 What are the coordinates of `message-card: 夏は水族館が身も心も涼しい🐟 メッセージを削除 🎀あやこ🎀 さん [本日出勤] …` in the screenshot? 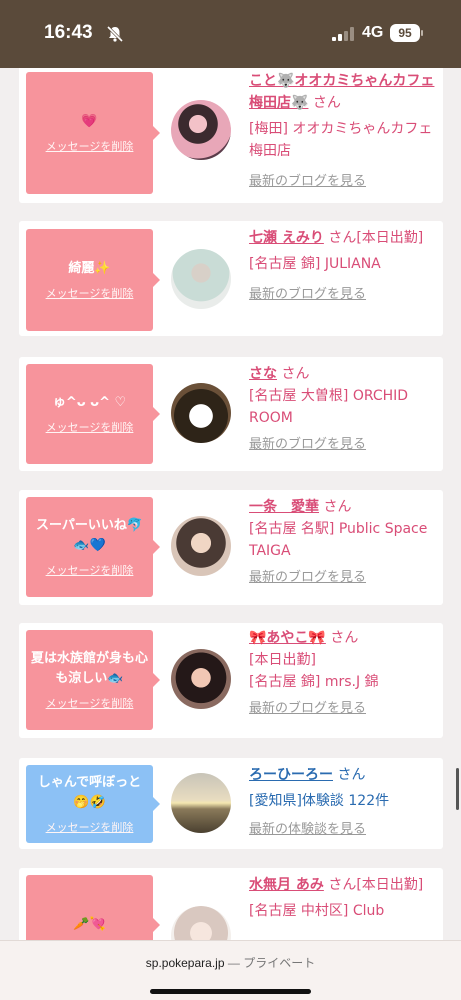 It's located at (231, 680).